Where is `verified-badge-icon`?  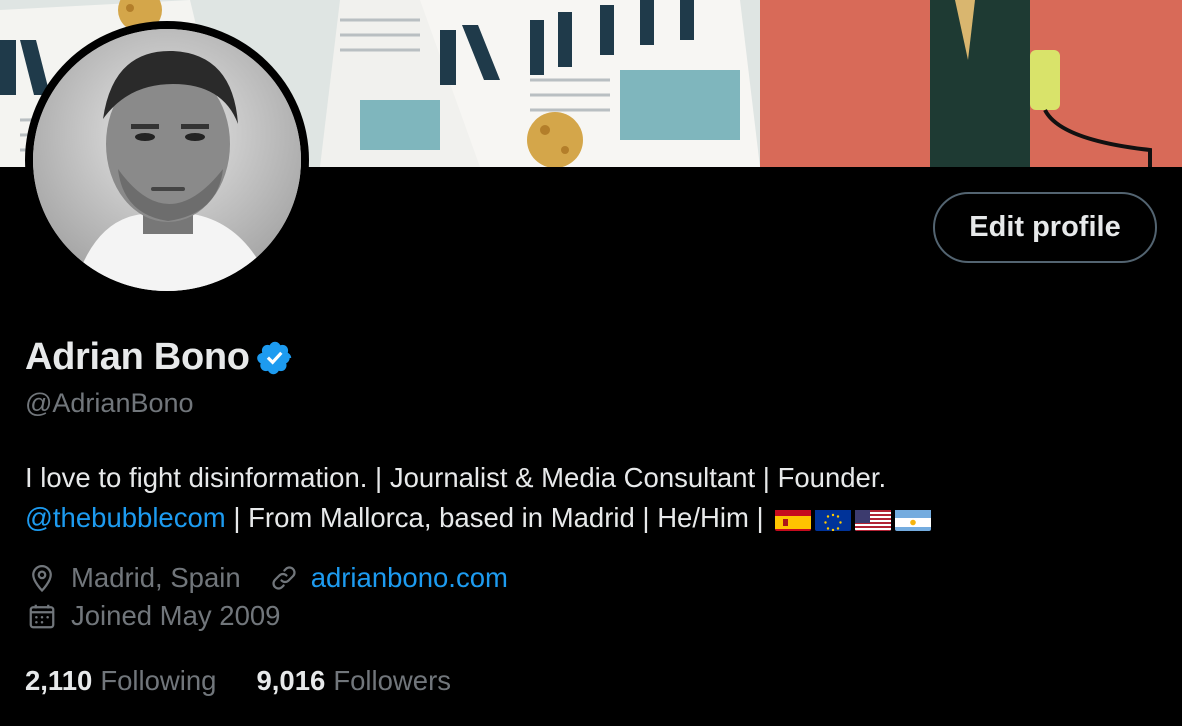 verified-badge-icon is located at coordinates (275, 358).